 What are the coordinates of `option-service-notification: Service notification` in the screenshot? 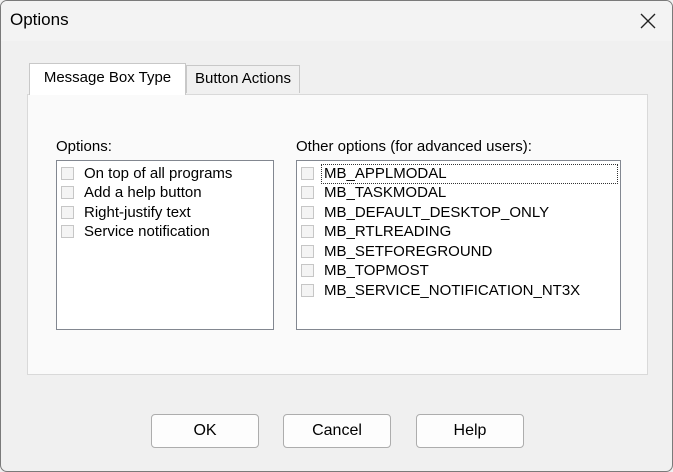 It's located at (135, 231).